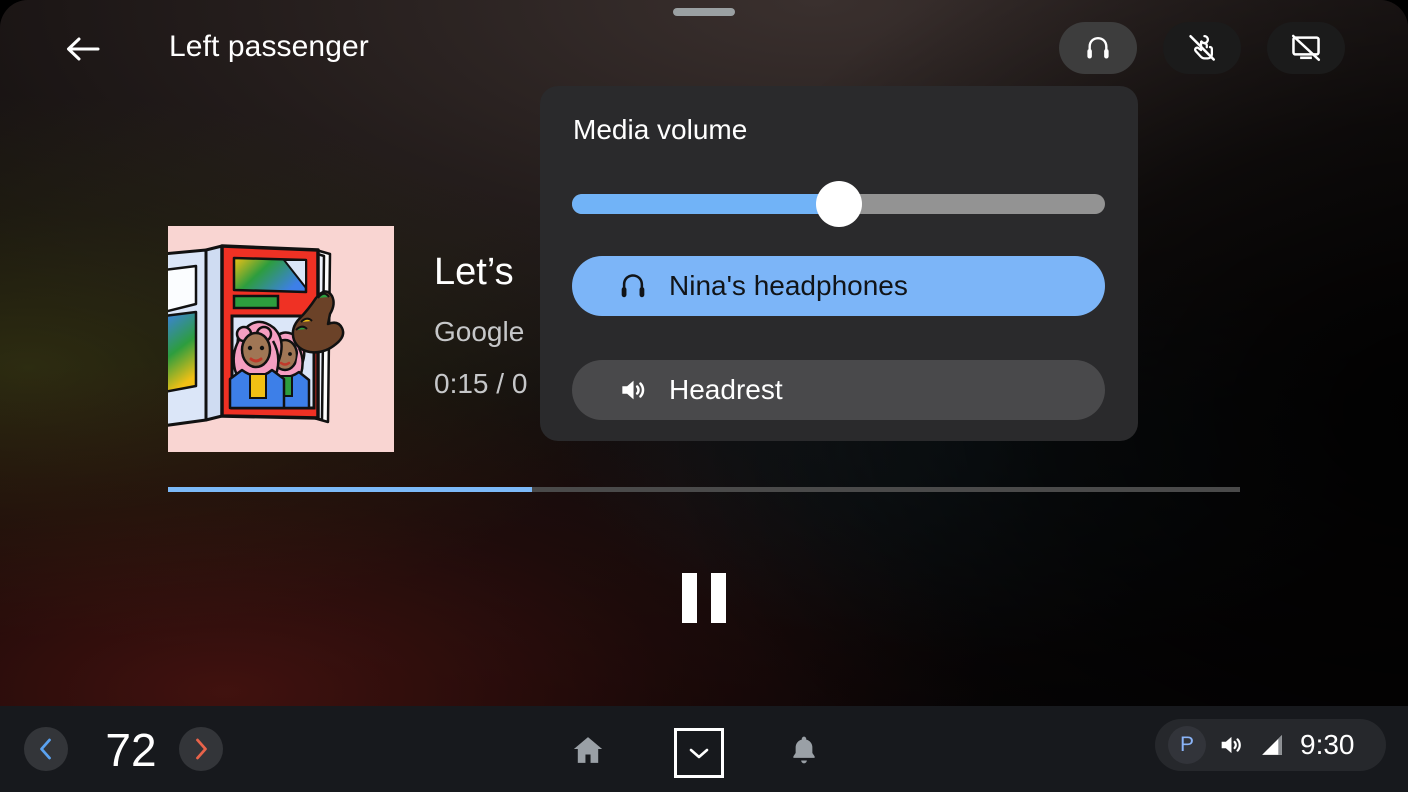 The width and height of the screenshot is (1408, 792). I want to click on temperature-decrease-button, so click(46, 749).